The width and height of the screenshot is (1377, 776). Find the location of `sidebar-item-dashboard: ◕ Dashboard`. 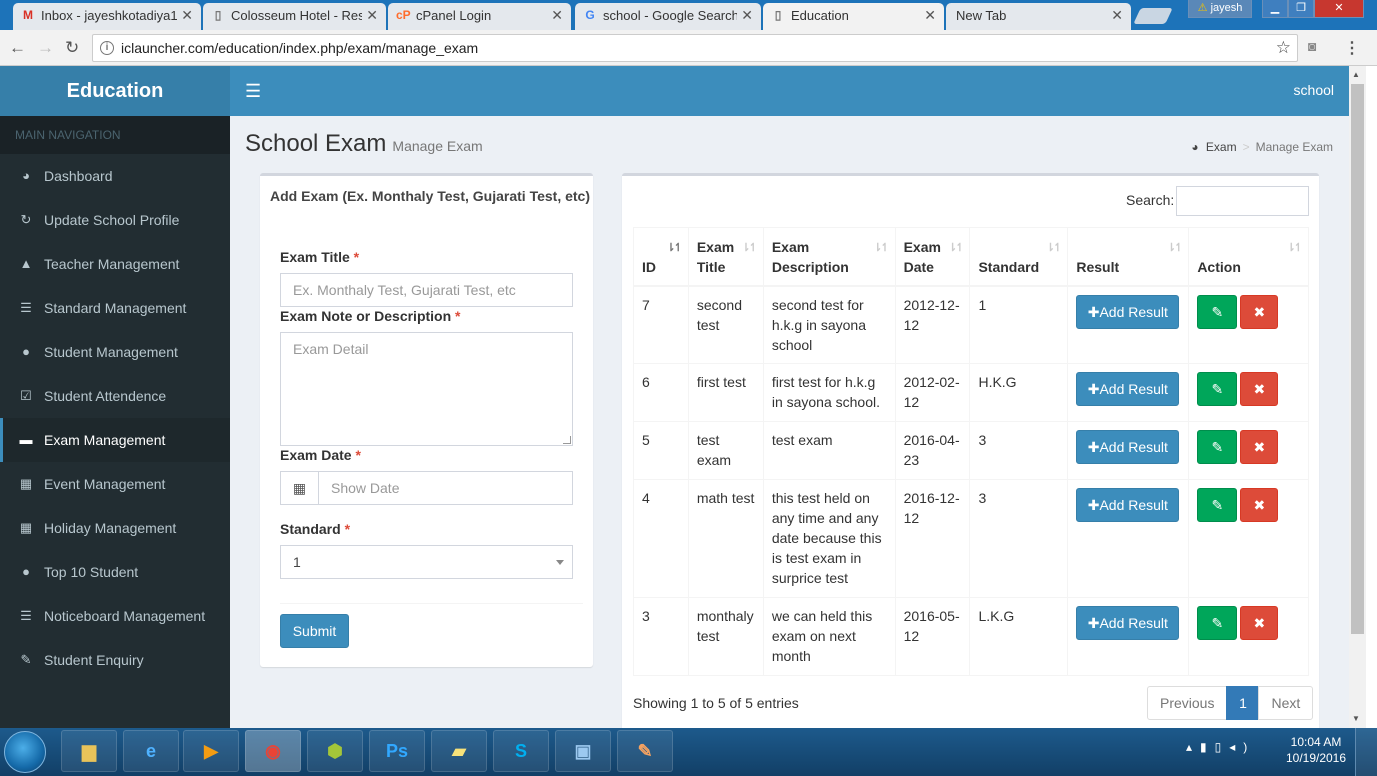

sidebar-item-dashboard: ◕ Dashboard is located at coordinates (115, 176).